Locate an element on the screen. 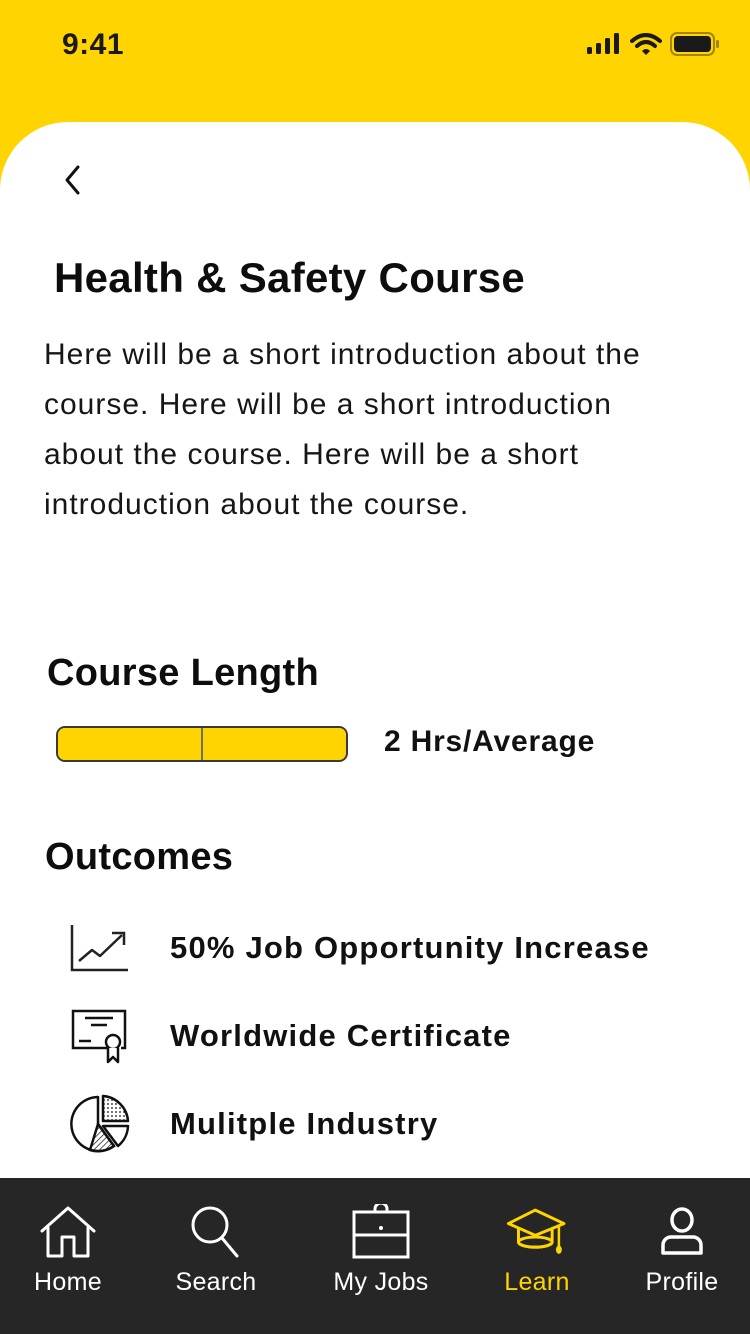 The image size is (750, 1334). signal-icon is located at coordinates (604, 46).